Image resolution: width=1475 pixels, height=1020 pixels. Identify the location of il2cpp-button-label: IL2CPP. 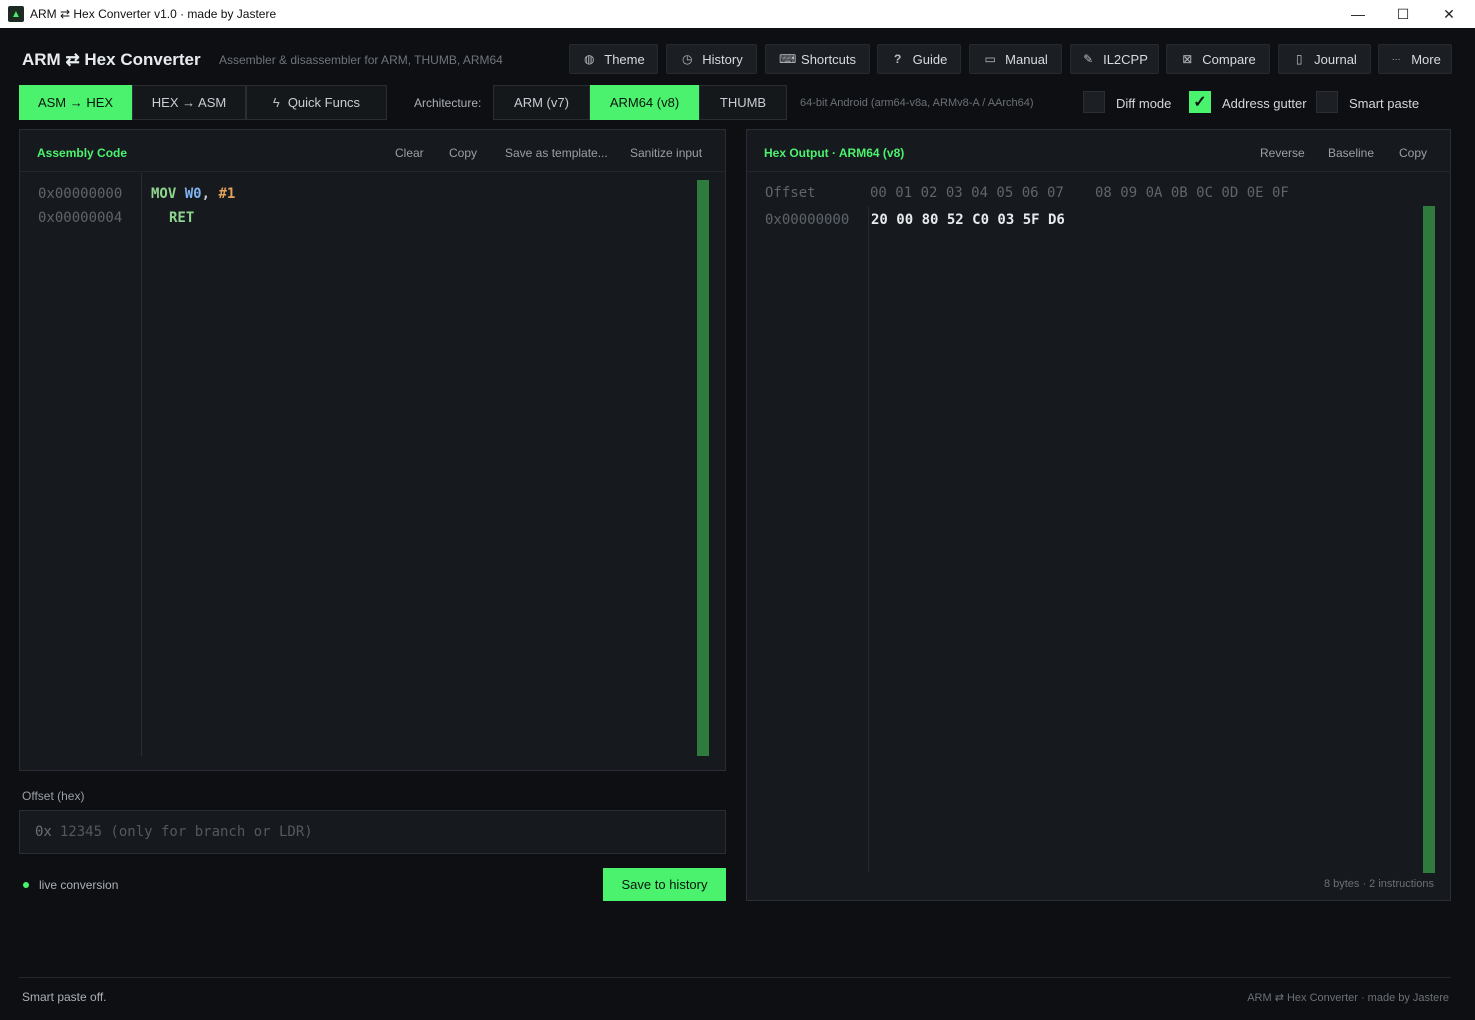
(1125, 59).